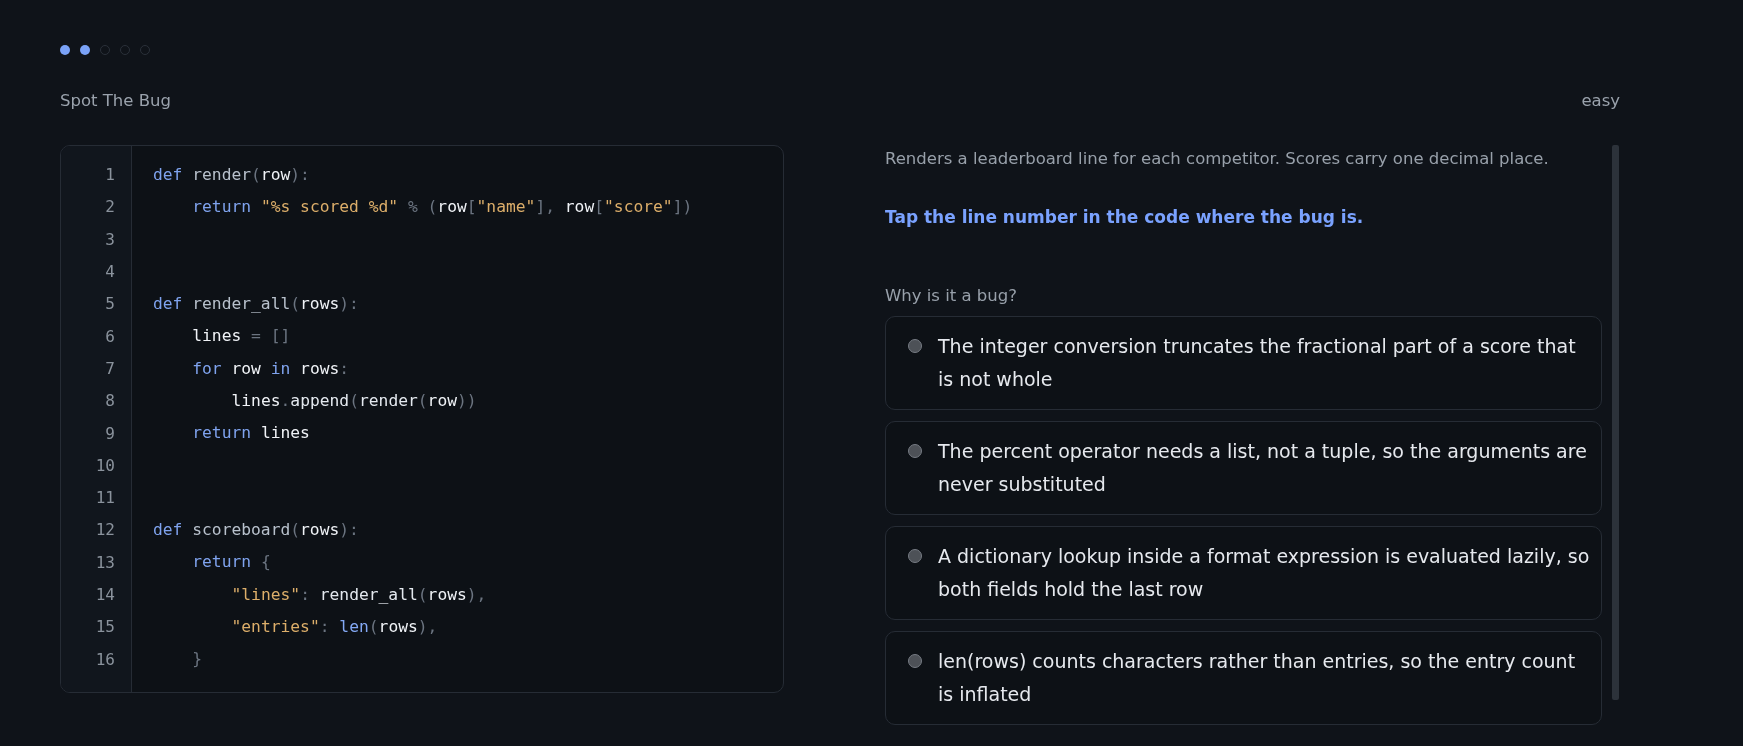 The image size is (1743, 746). I want to click on line-number: 2, so click(110, 207).